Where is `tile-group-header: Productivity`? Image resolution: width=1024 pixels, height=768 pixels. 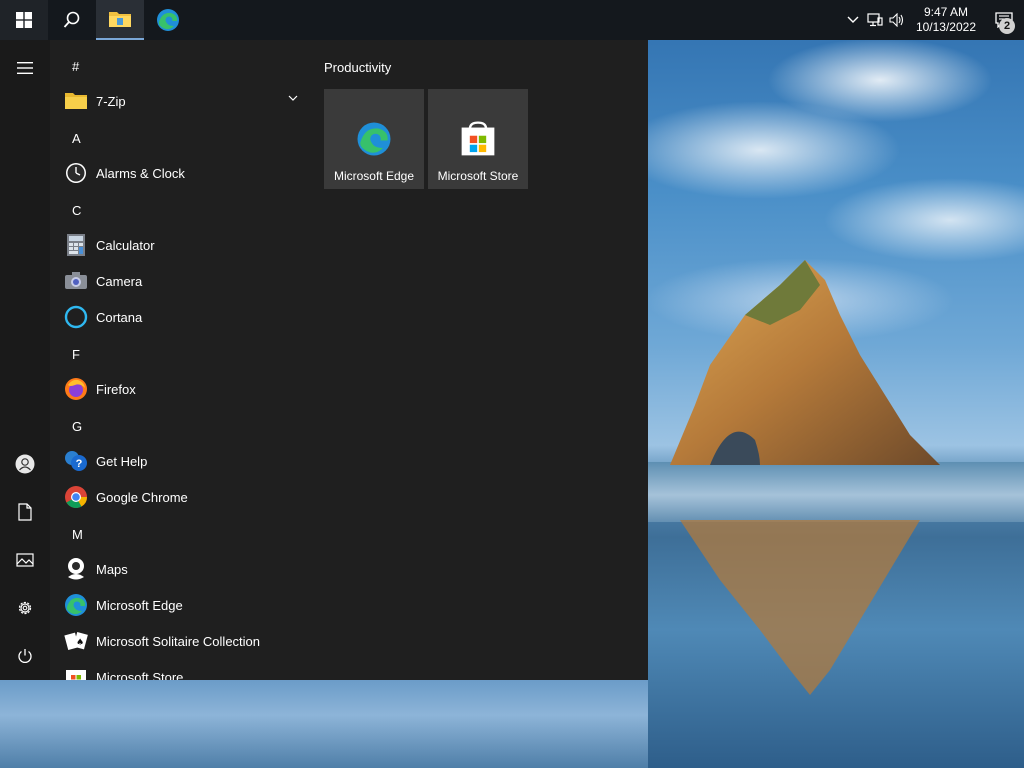
tile-group-header: Productivity is located at coordinates (357, 67).